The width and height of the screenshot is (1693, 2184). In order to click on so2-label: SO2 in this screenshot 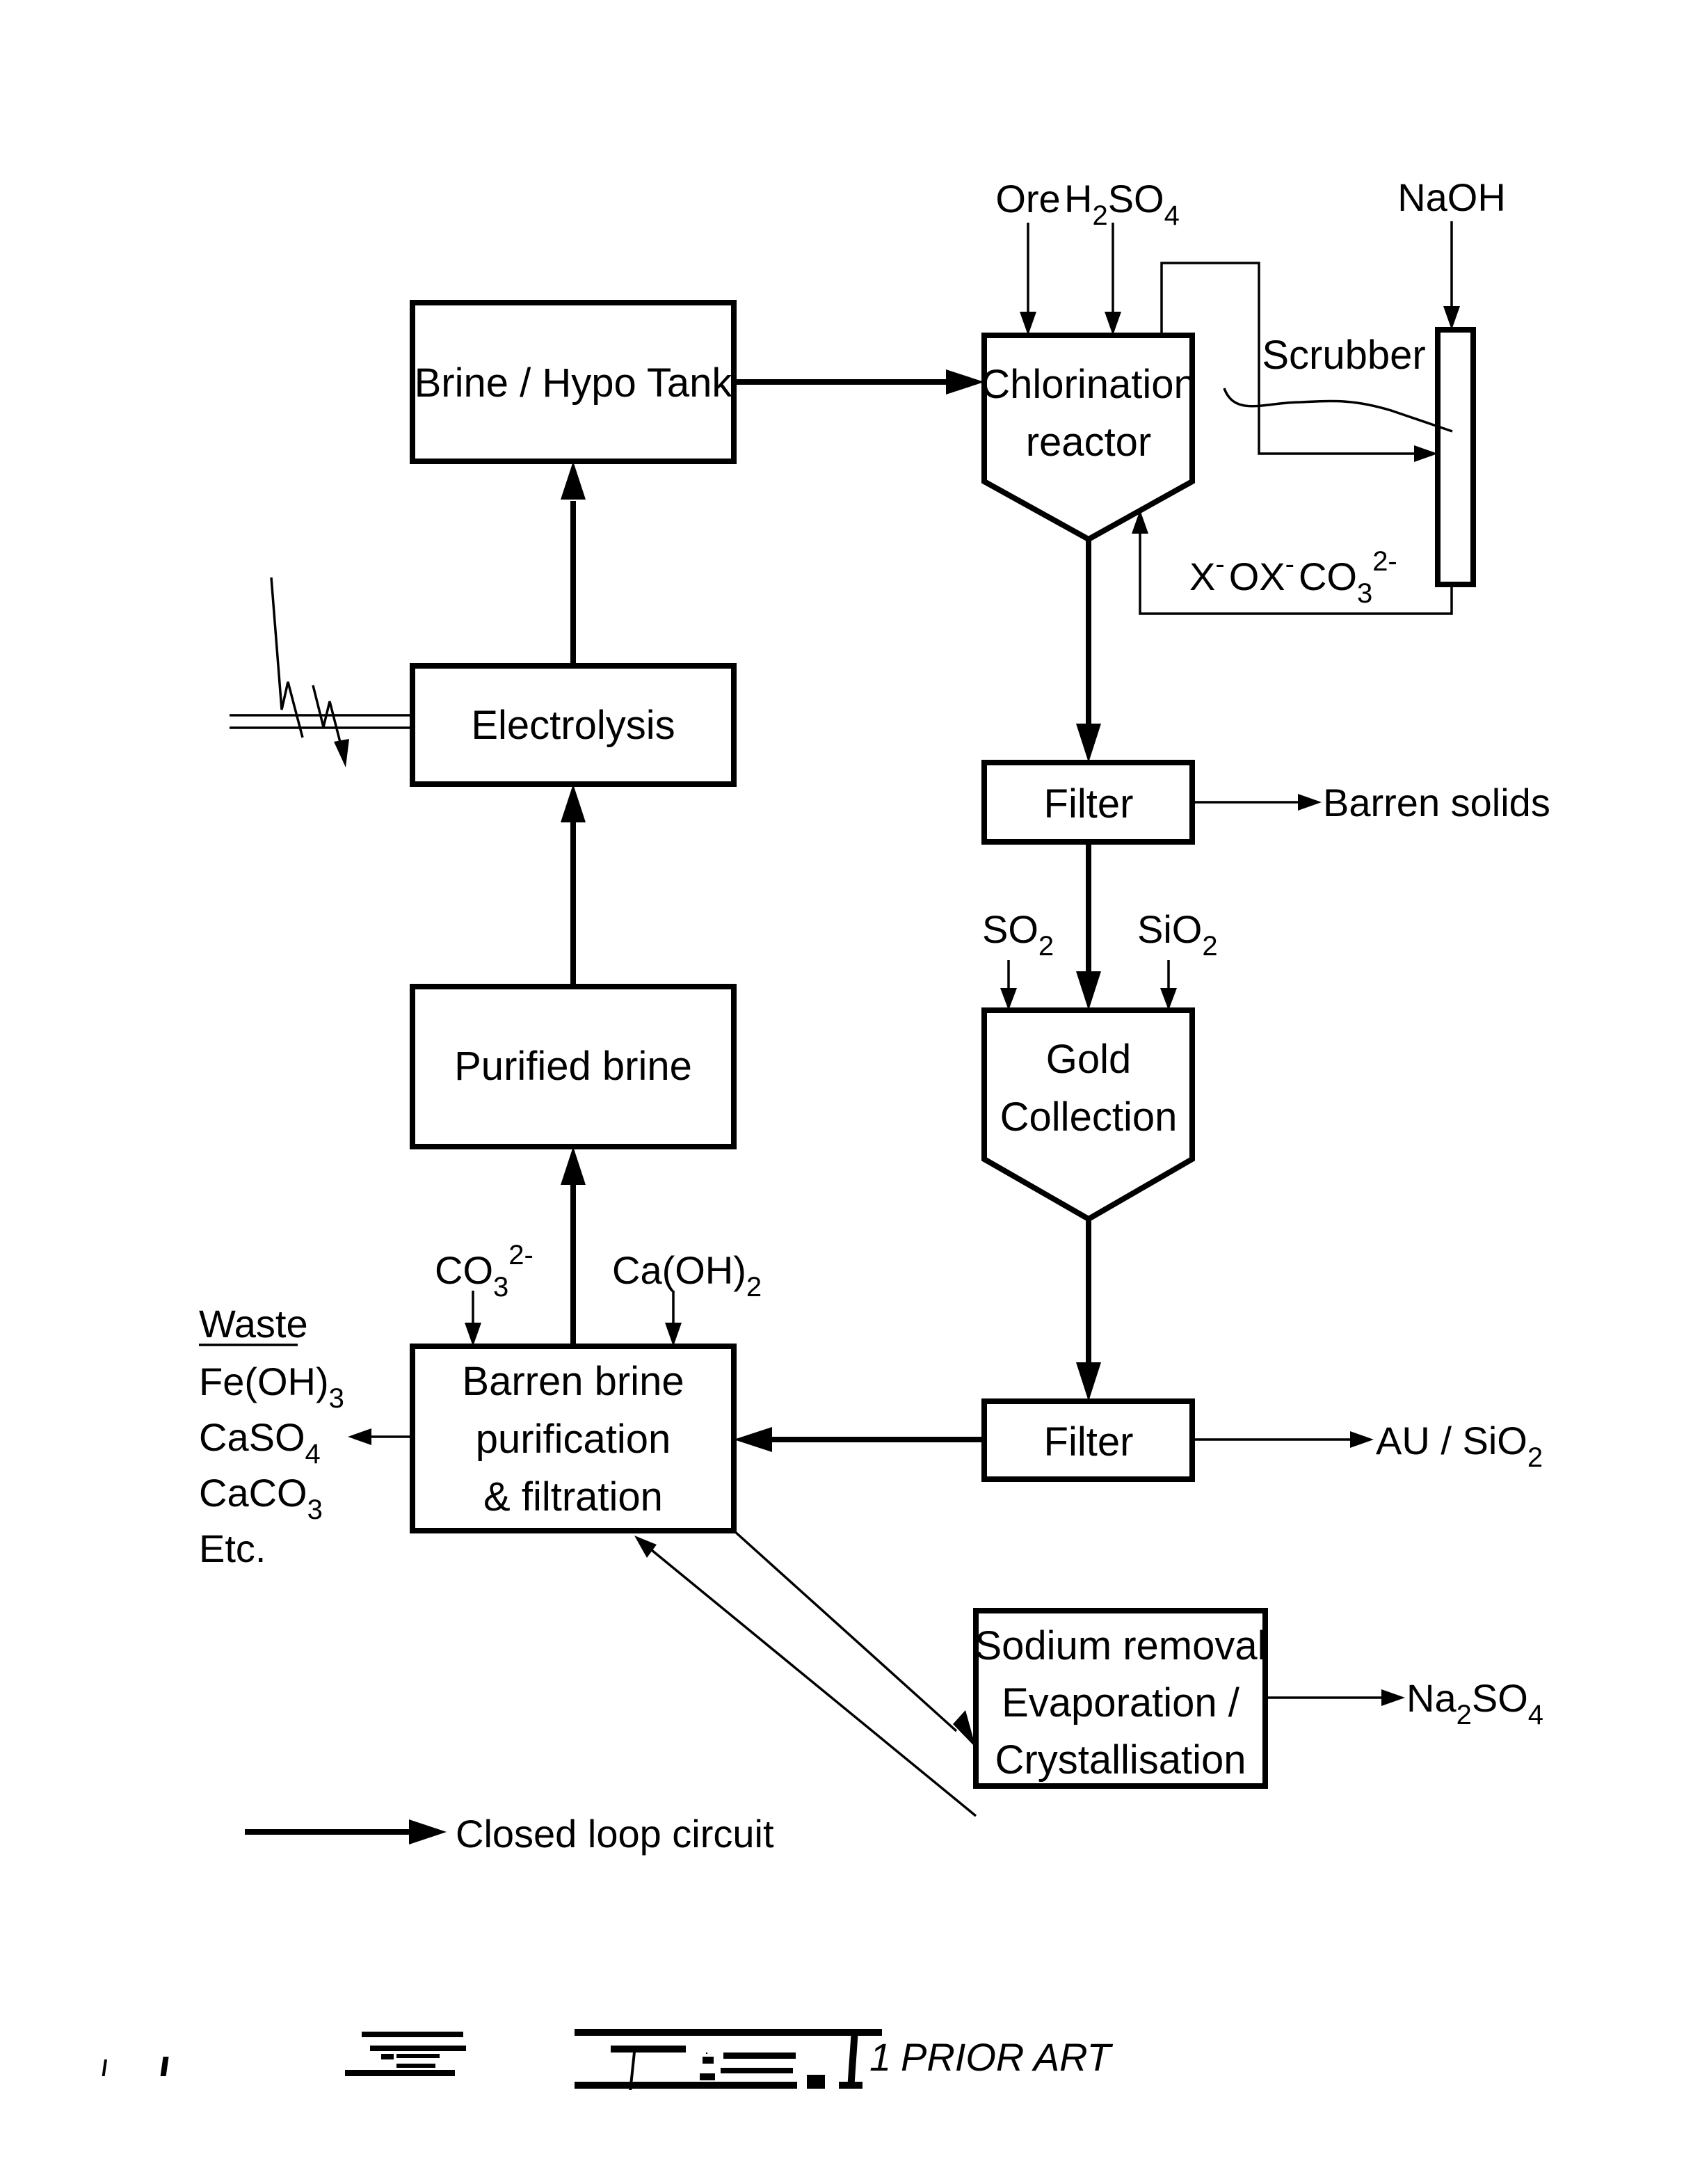, I will do `click(1018, 934)`.